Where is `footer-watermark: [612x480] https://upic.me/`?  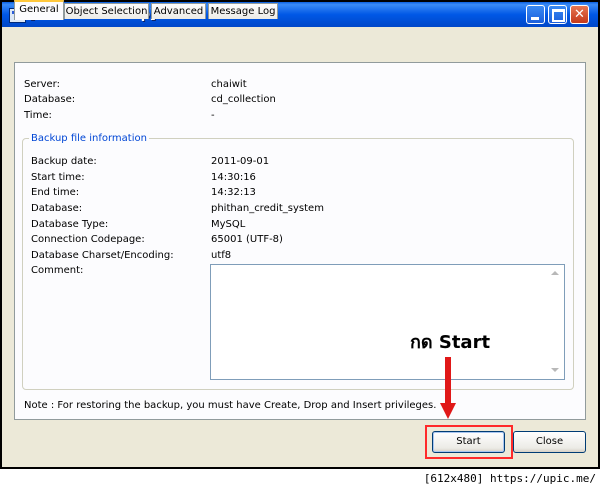 footer-watermark: [612x480] https://upic.me/ is located at coordinates (509, 478).